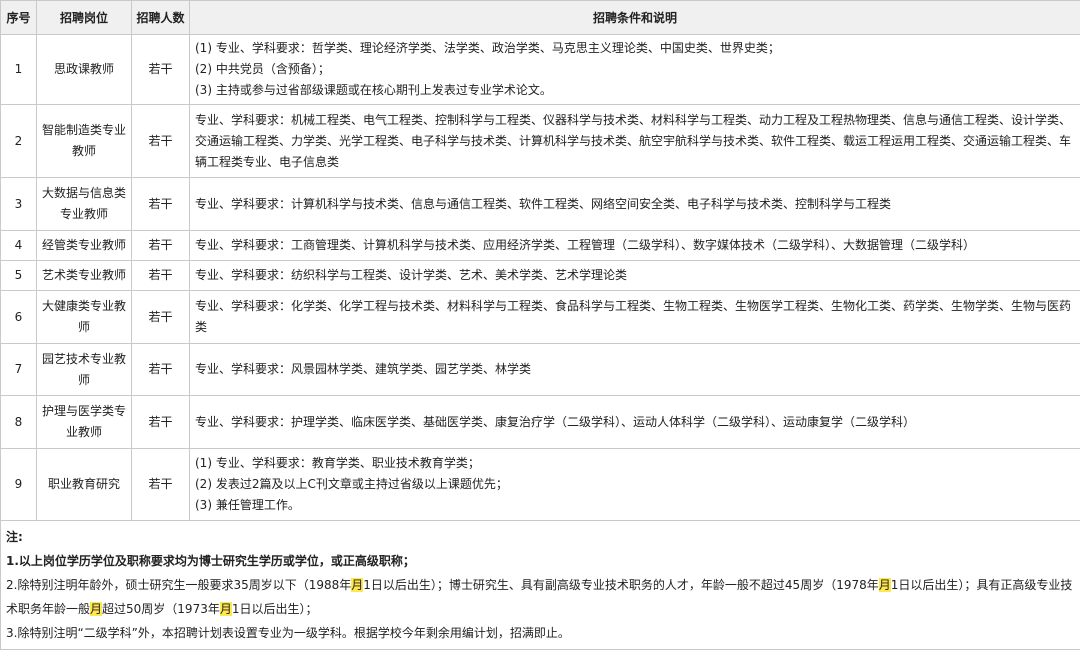 Image resolution: width=1080 pixels, height=650 pixels. I want to click on row-conditions: 专业、学科要求：纺织科学与工程类、设计学类、艺术、美术学类、艺术学理论类, so click(635, 276).